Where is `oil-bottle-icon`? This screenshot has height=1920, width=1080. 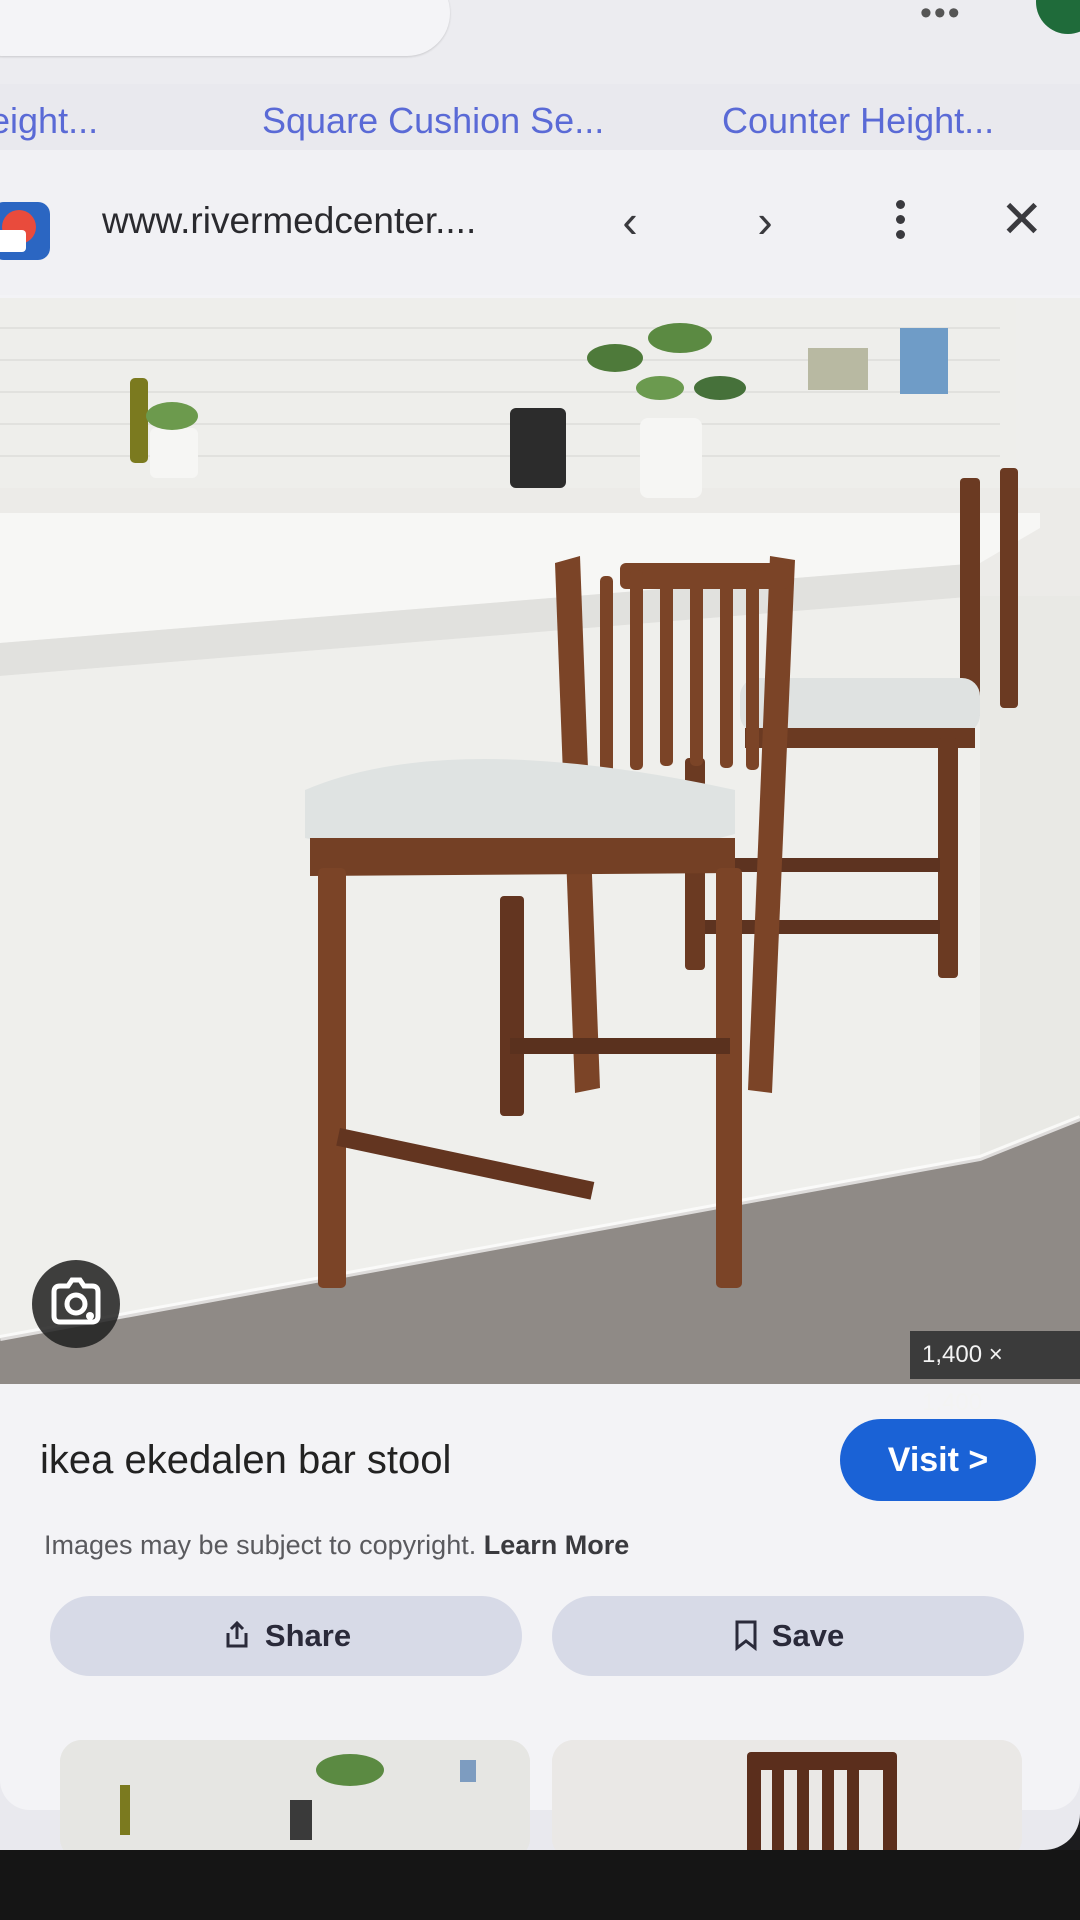 oil-bottle-icon is located at coordinates (139, 420).